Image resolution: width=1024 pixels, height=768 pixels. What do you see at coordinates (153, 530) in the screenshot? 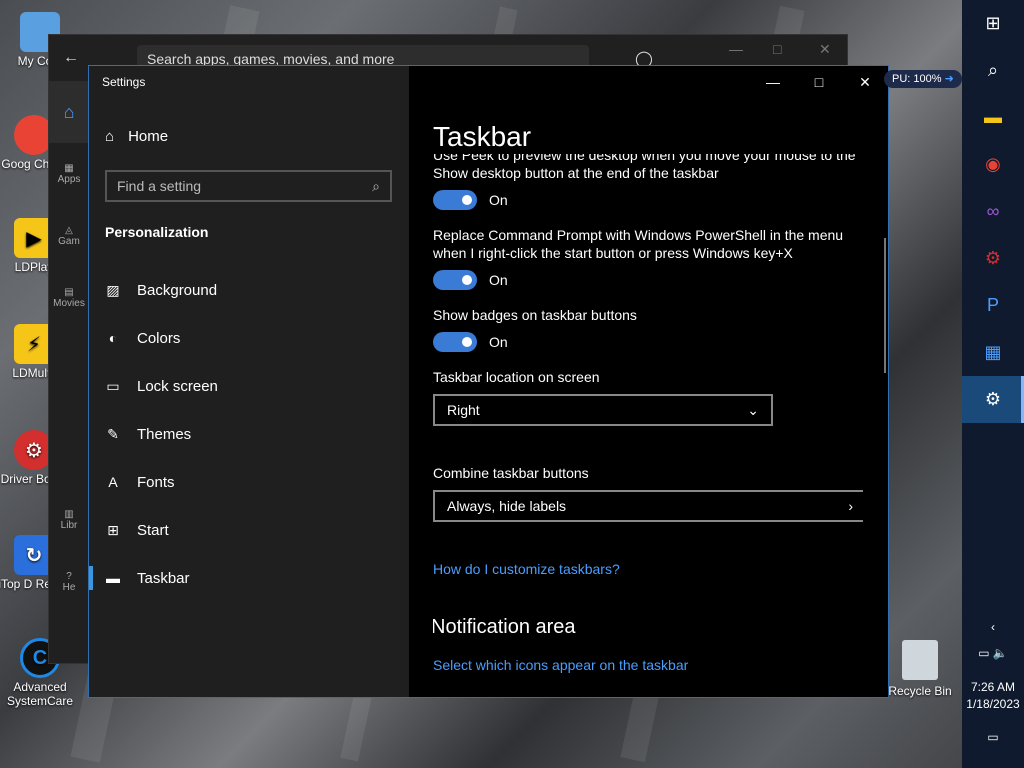
I see `sidebar-item-label: Start` at bounding box center [153, 530].